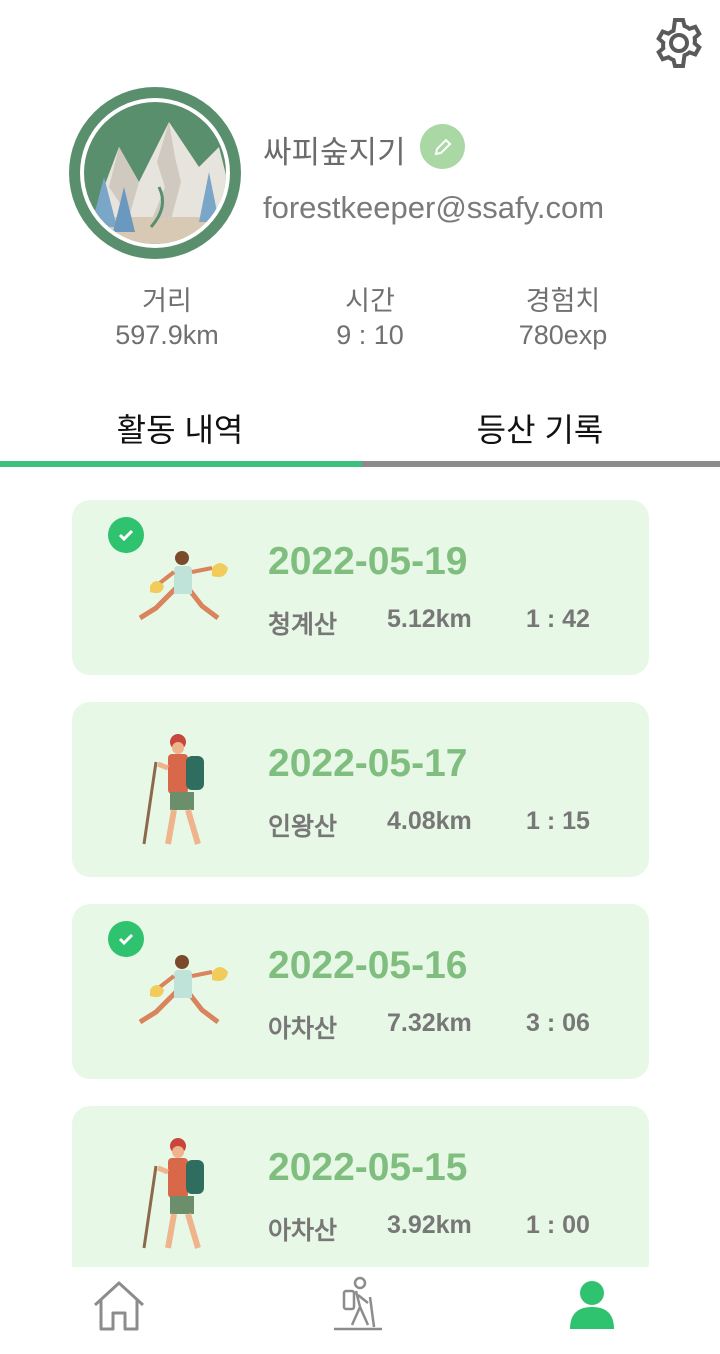 This screenshot has width=720, height=1354. What do you see at coordinates (167, 301) in the screenshot?
I see `stat-distance-label: 거리` at bounding box center [167, 301].